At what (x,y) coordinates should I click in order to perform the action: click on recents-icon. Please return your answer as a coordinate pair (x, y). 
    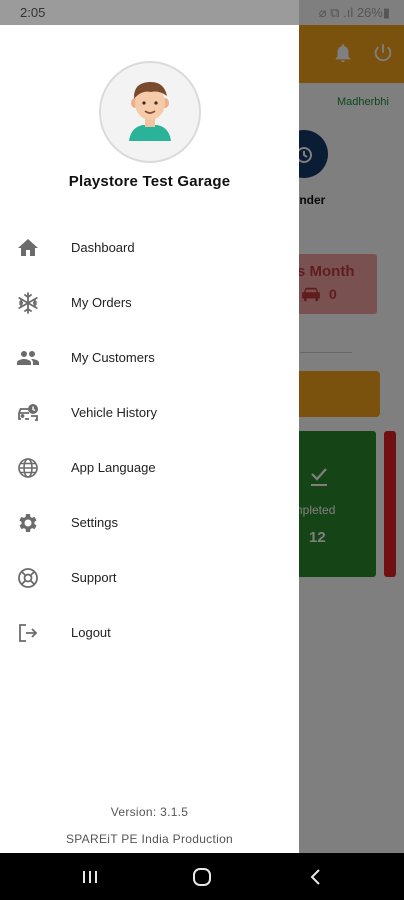
    Looking at the image, I should click on (90, 877).